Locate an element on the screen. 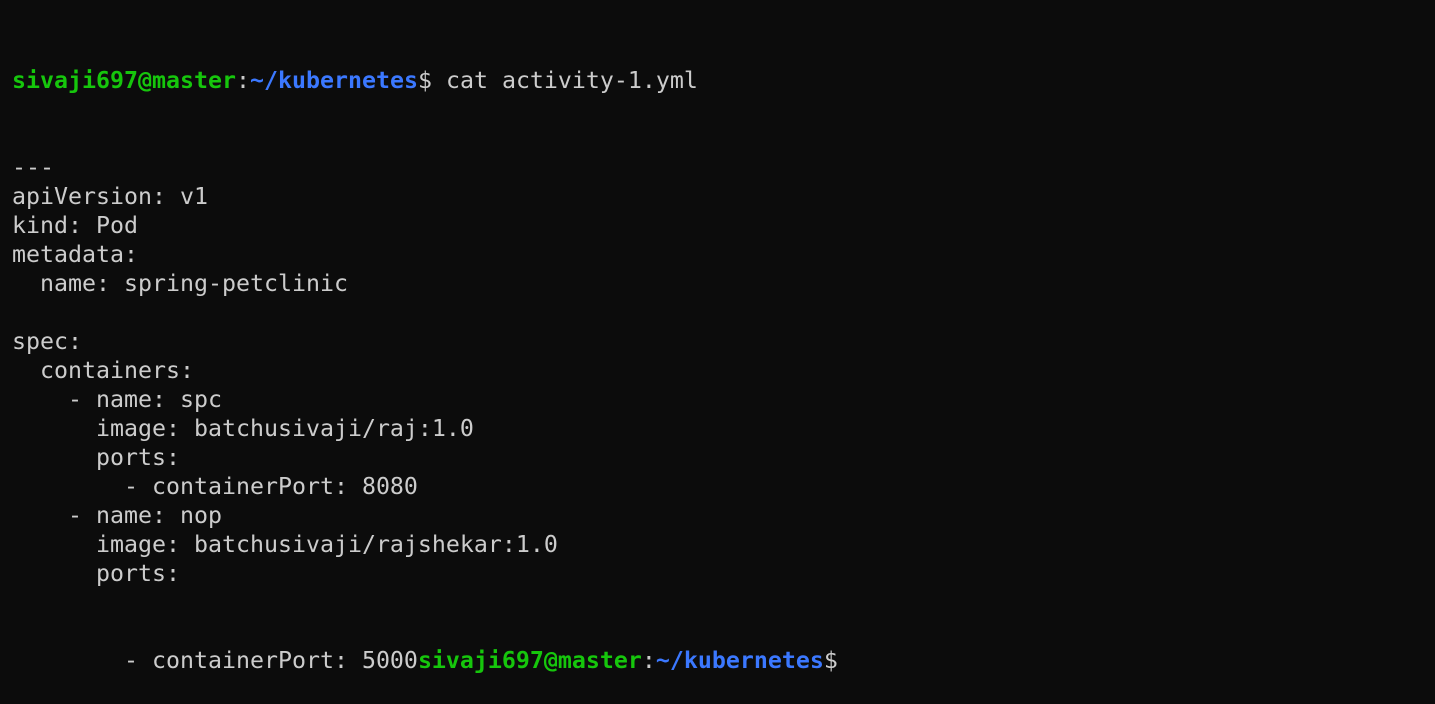 The width and height of the screenshot is (1435, 704). output-line: - name: nop is located at coordinates (117, 515).